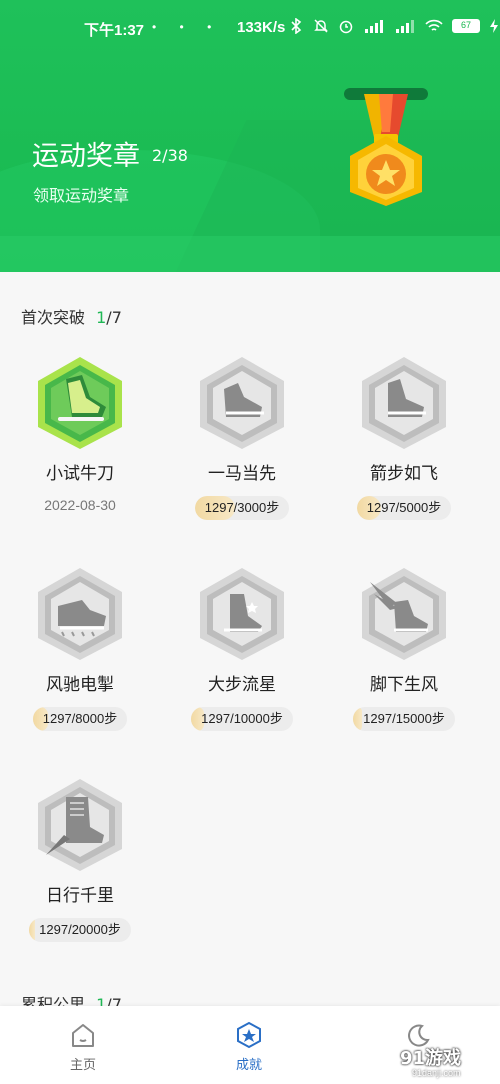 The image size is (500, 1084). I want to click on badge-progress-text: 1297/10000步, so click(242, 718).